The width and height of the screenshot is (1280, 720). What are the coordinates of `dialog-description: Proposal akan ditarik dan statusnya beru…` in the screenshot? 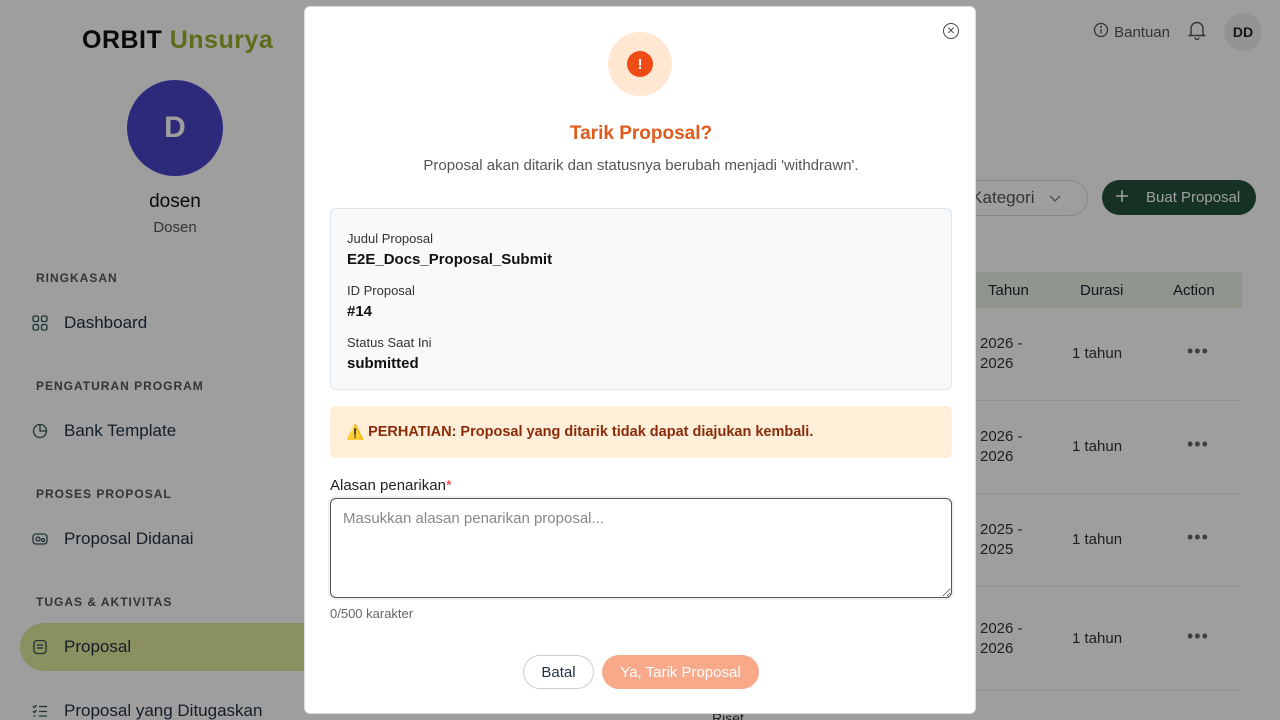 It's located at (641, 165).